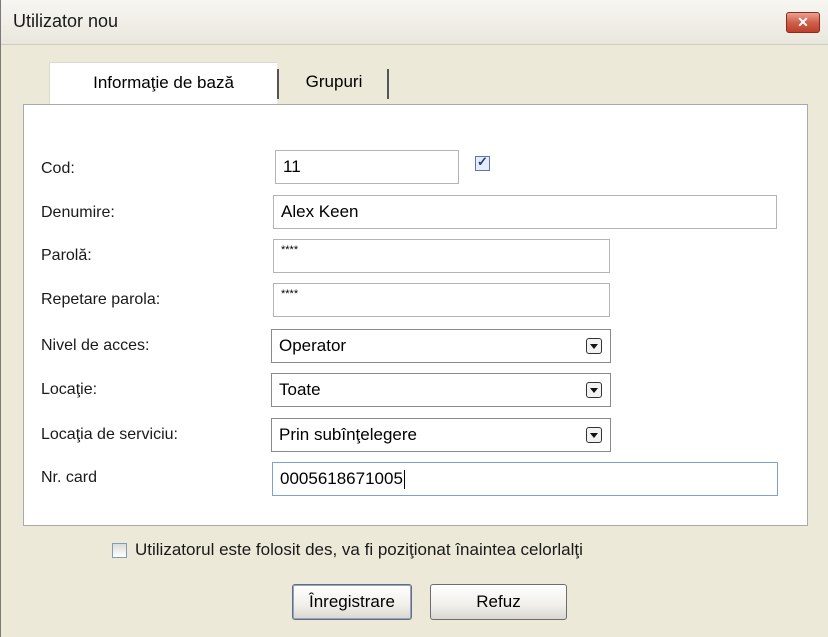 The height and width of the screenshot is (637, 828). I want to click on window-title: Utilizator nou, so click(66, 21).